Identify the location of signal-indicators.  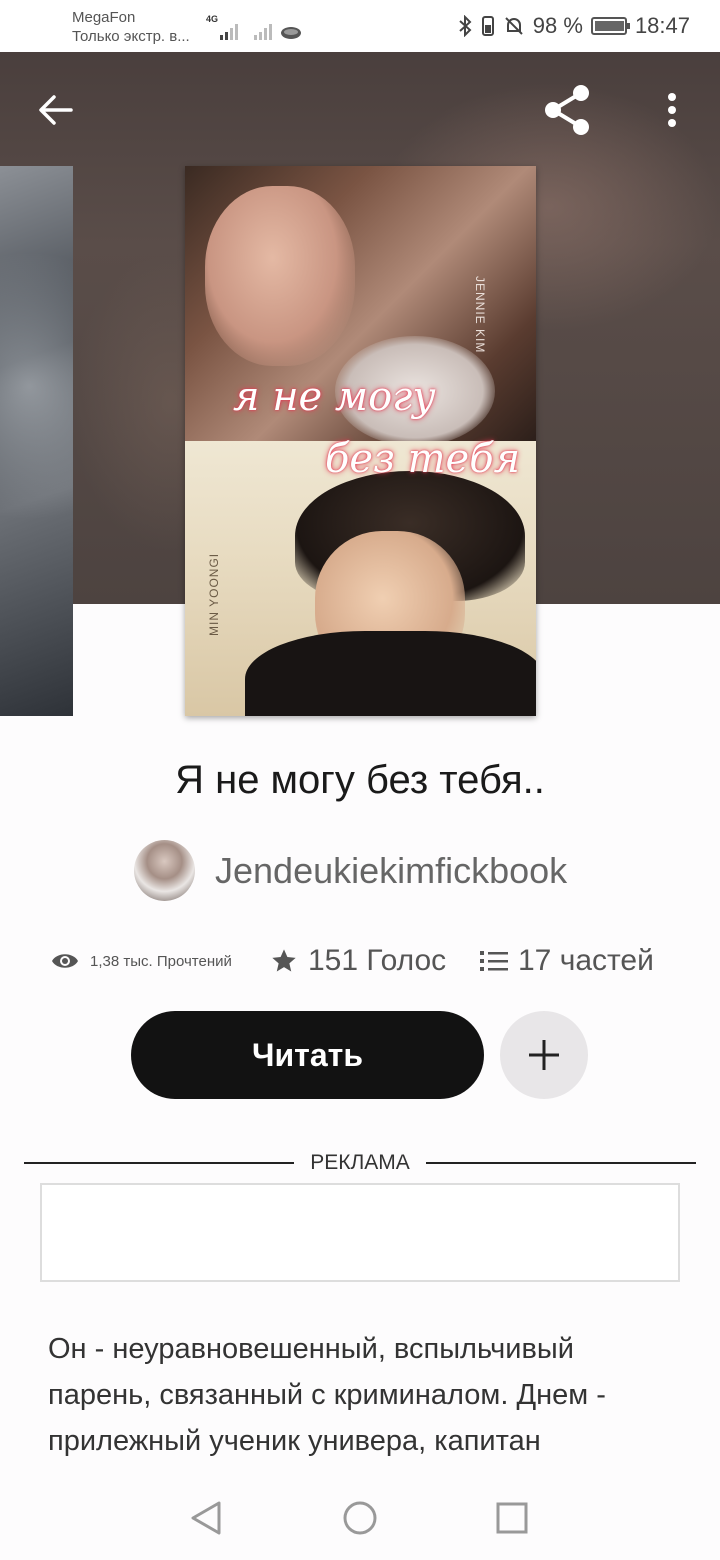
(254, 27).